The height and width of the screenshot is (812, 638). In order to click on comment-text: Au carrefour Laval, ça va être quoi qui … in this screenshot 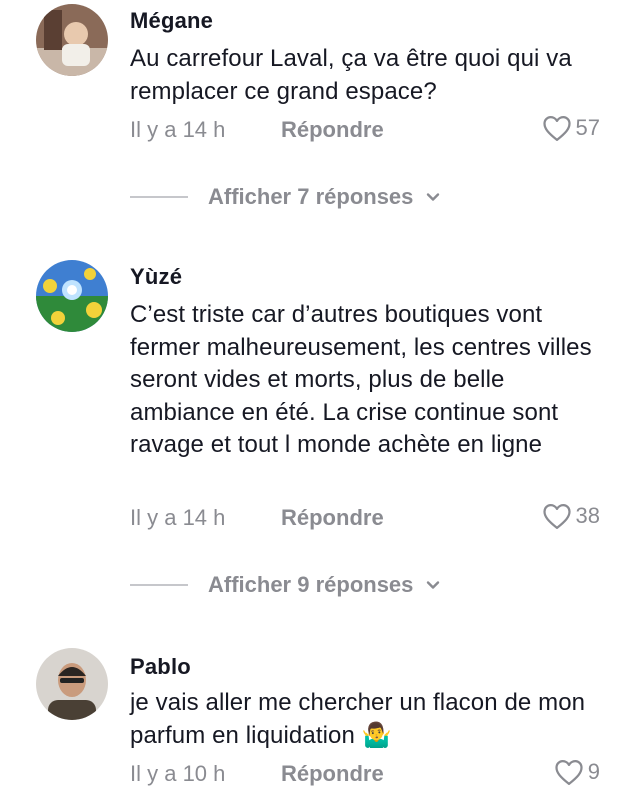, I will do `click(351, 75)`.